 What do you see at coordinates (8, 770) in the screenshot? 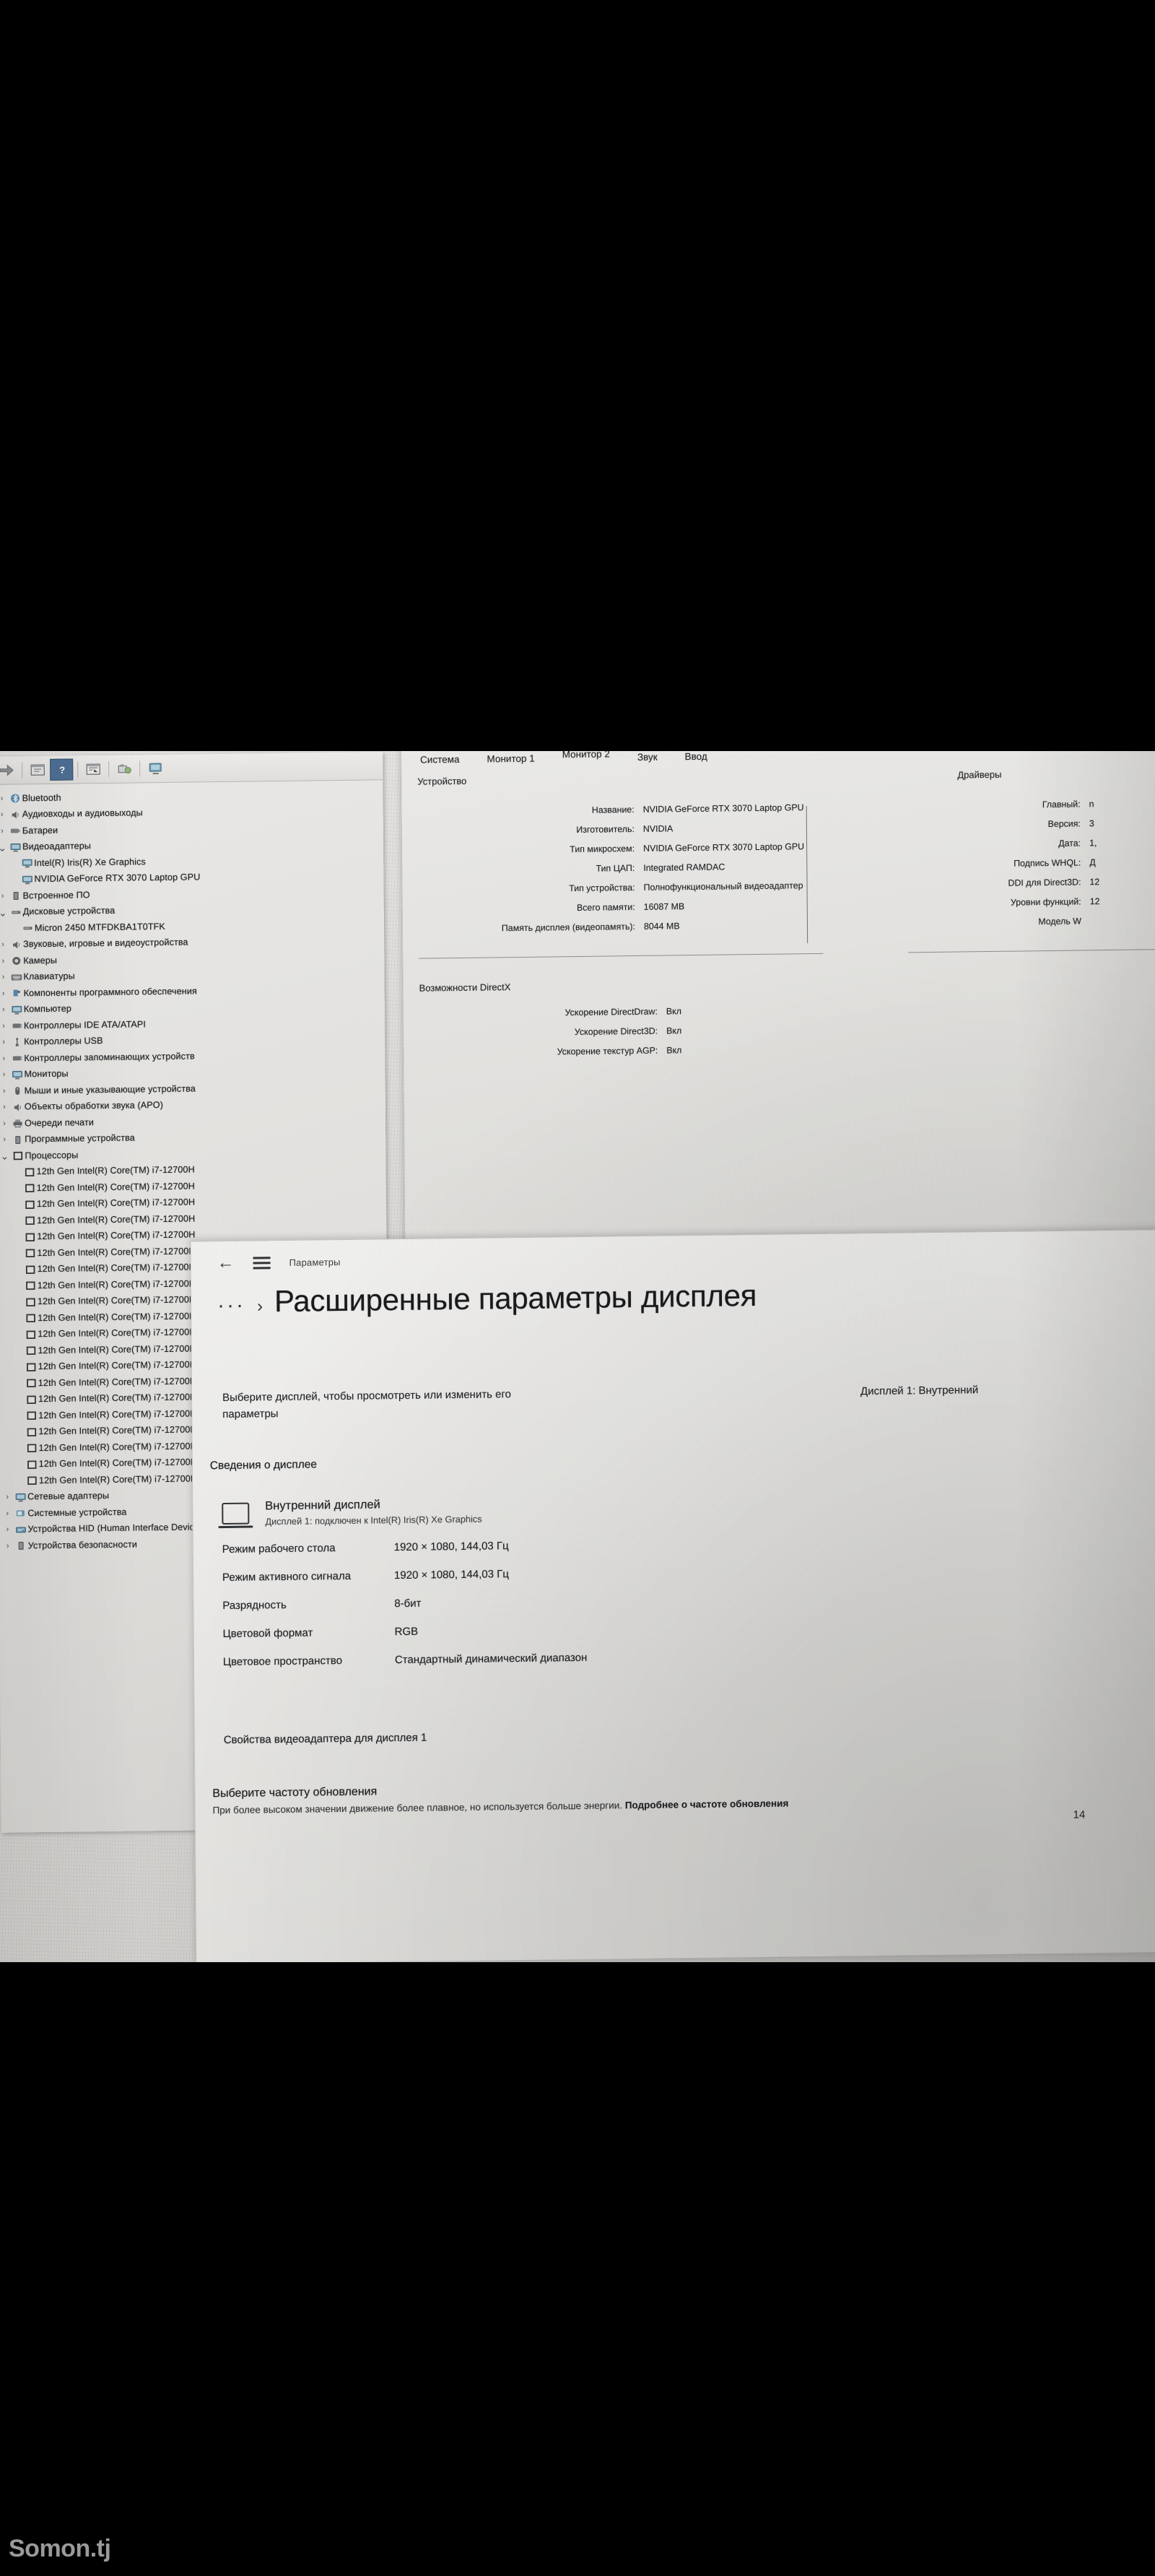
I see `forward-arrow-icon` at bounding box center [8, 770].